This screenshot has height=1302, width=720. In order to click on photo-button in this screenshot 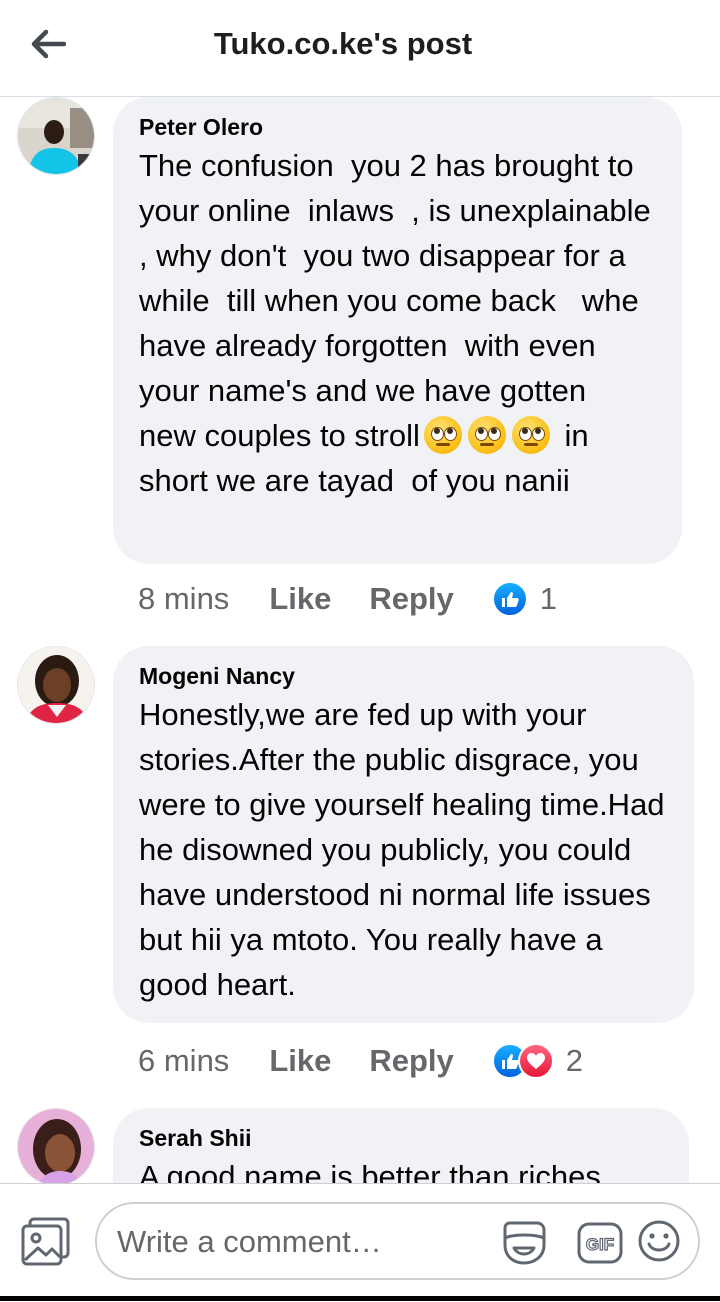, I will do `click(47, 1241)`.